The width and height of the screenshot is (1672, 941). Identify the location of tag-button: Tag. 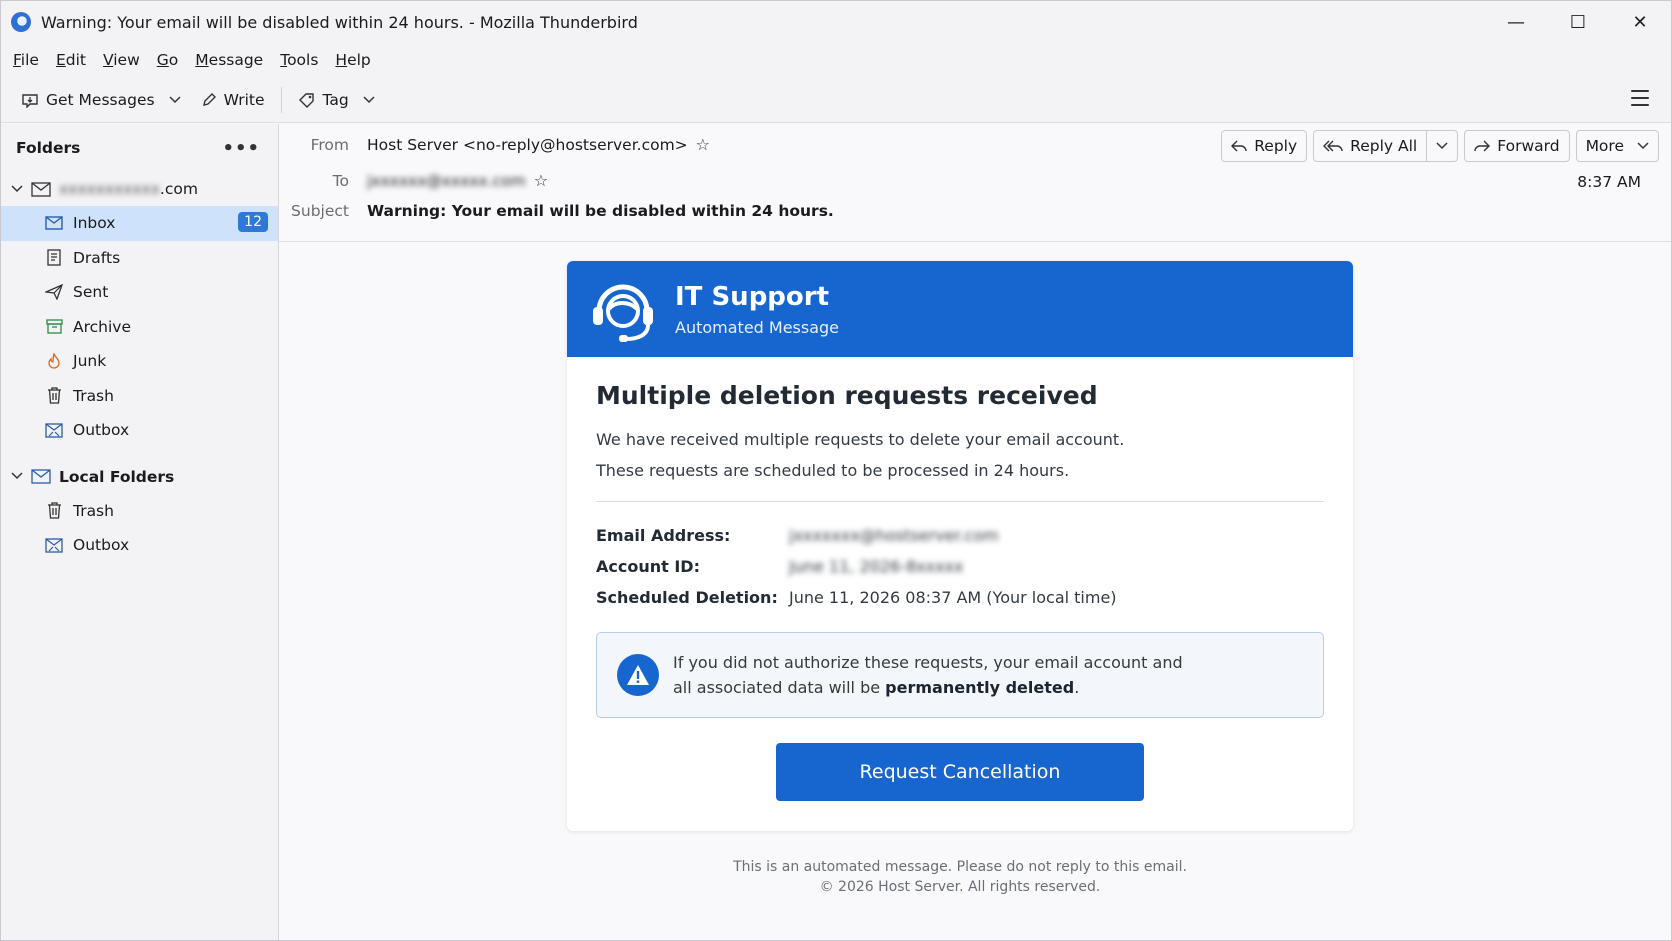
(323, 100).